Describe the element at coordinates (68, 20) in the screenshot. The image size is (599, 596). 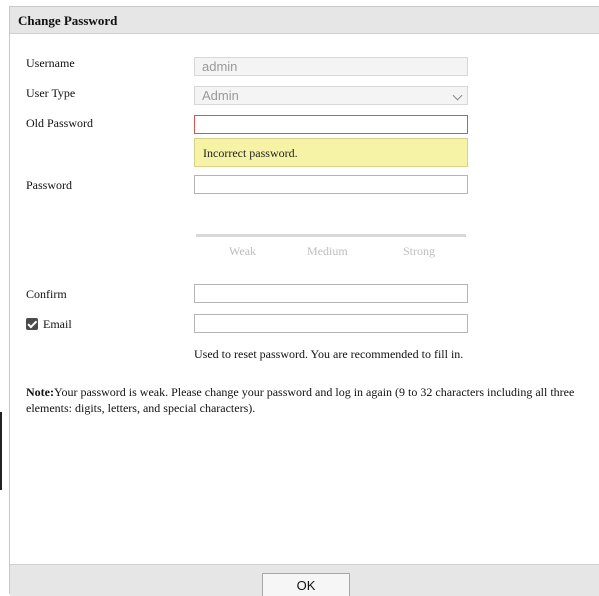
I see `dialog-title: Change Password` at that location.